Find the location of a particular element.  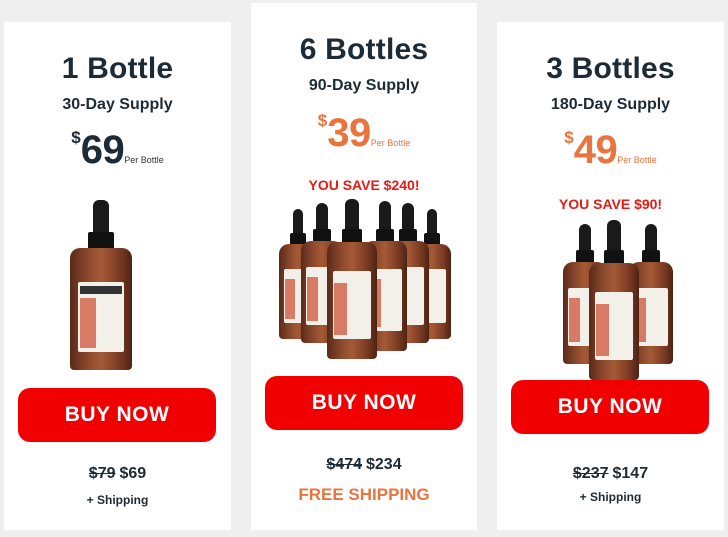

package-price: $39Per Bottle is located at coordinates (364, 133).